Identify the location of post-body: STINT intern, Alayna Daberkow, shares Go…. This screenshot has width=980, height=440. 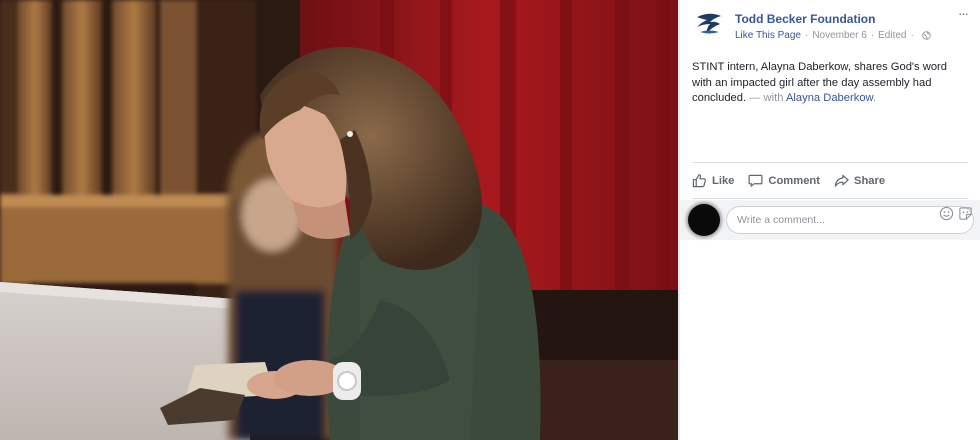
(828, 83).